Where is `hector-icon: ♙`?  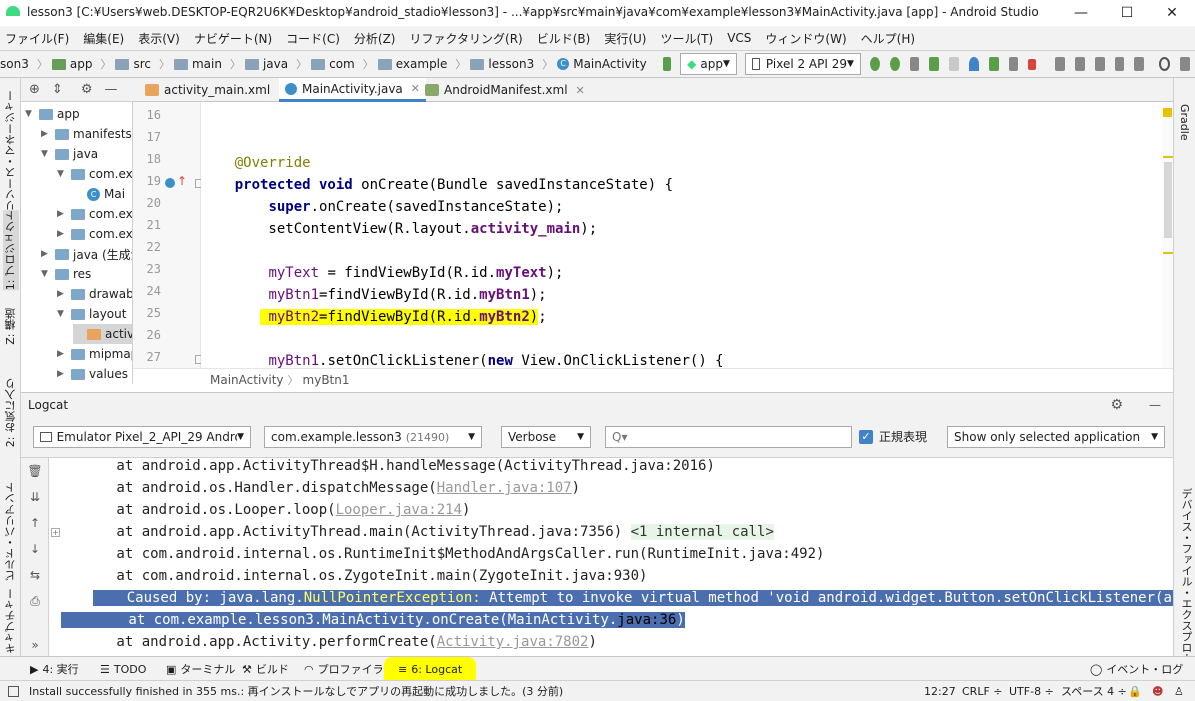
hector-icon: ♙ is located at coordinates (1179, 691).